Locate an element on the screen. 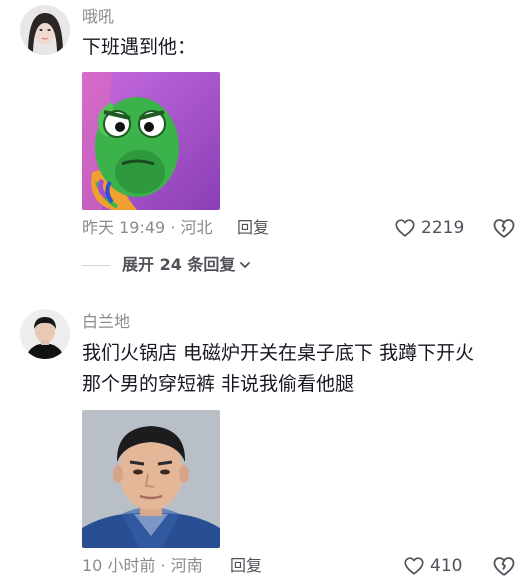  like-button: 410 is located at coordinates (432, 566).